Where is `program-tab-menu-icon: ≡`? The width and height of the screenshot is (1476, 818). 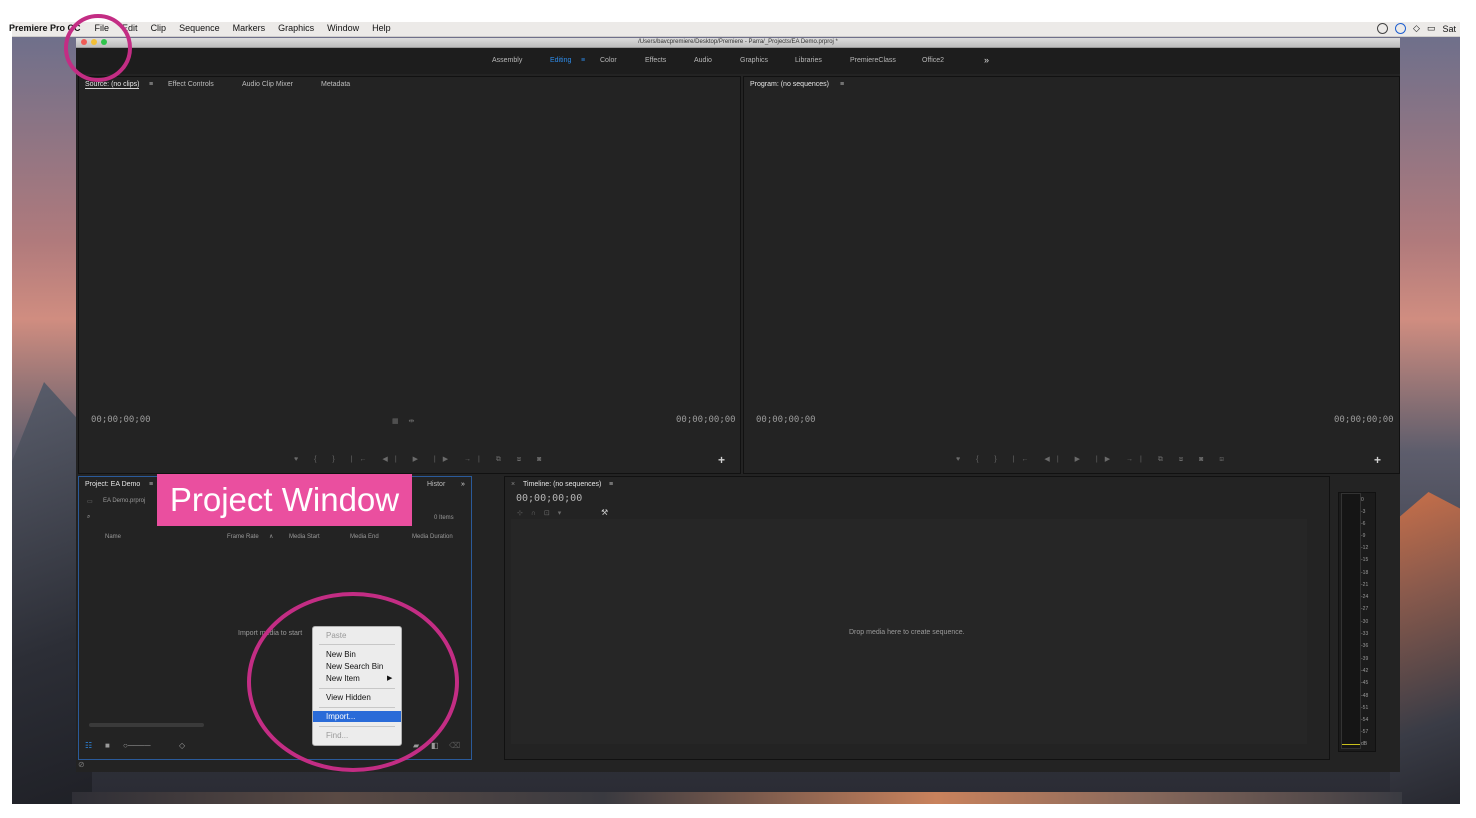 program-tab-menu-icon: ≡ is located at coordinates (842, 84).